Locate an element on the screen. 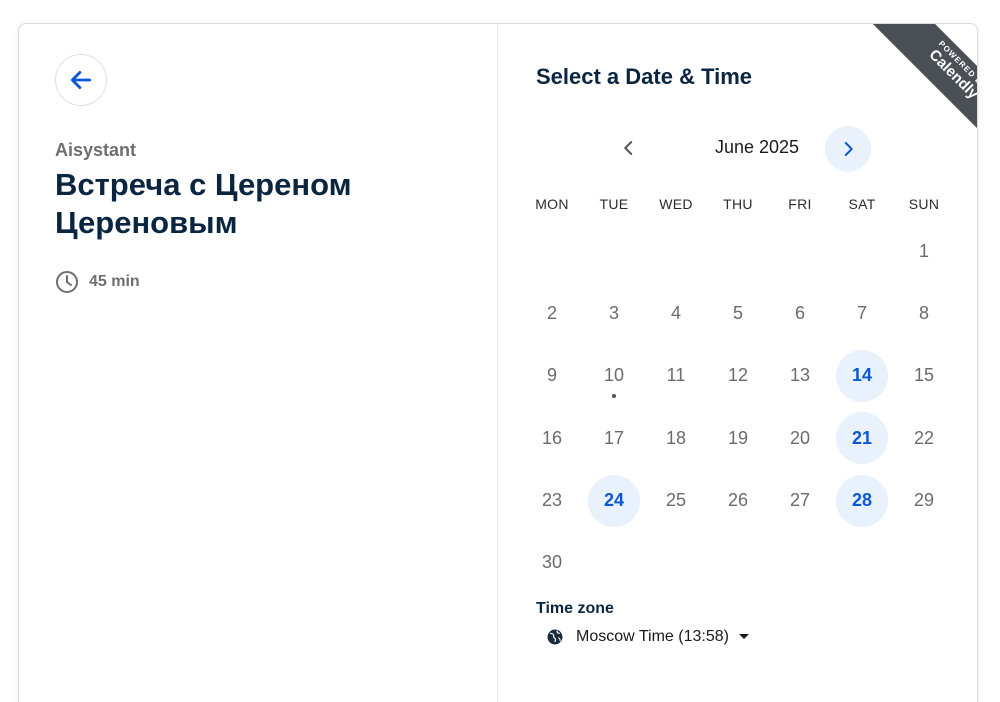  timezone-value: Moscow Time (13:58) is located at coordinates (652, 636).